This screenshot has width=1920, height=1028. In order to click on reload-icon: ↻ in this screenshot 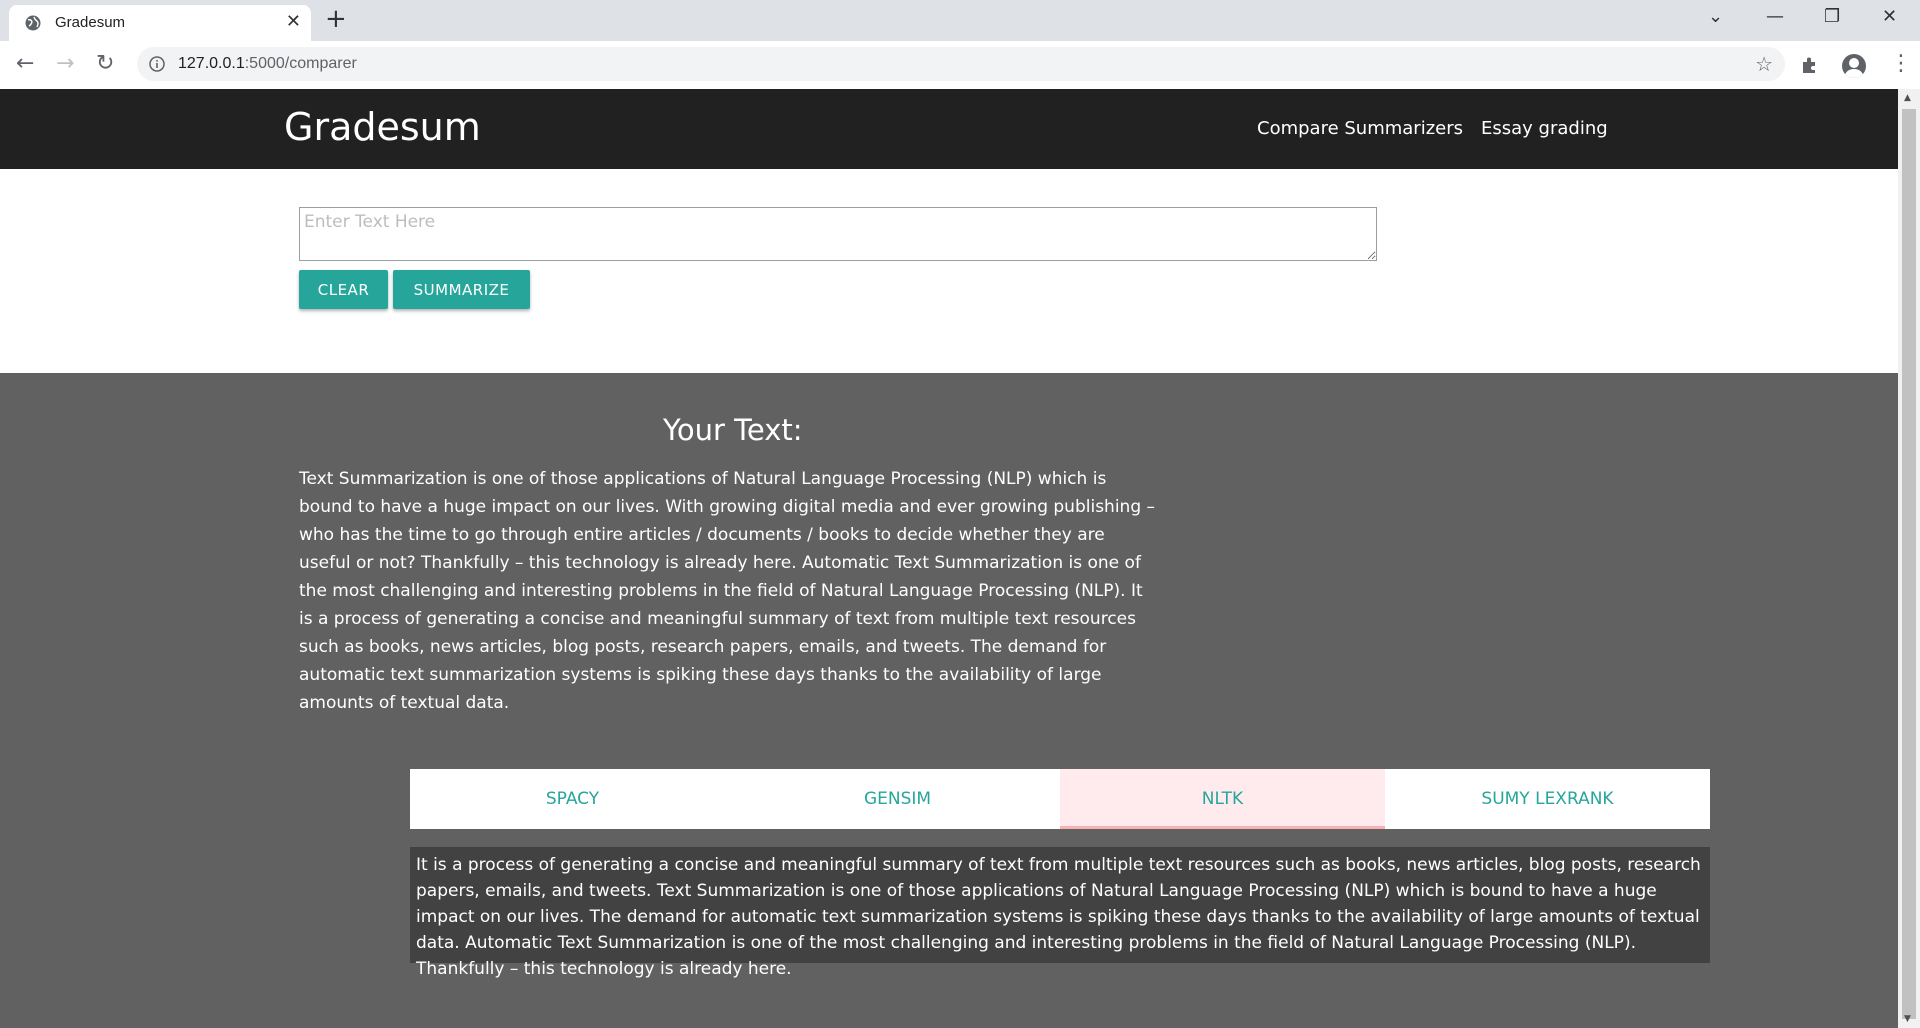, I will do `click(105, 63)`.